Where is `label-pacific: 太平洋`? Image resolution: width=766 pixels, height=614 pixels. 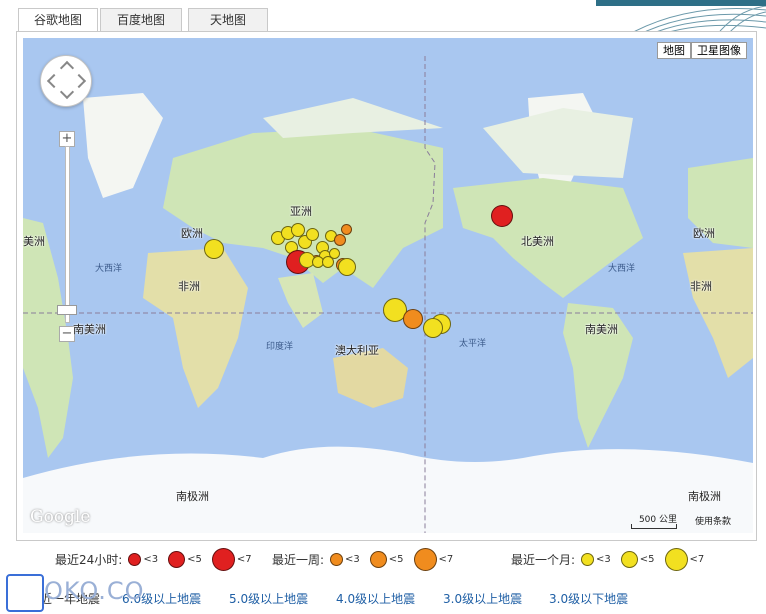
label-pacific: 太平洋 is located at coordinates (473, 344).